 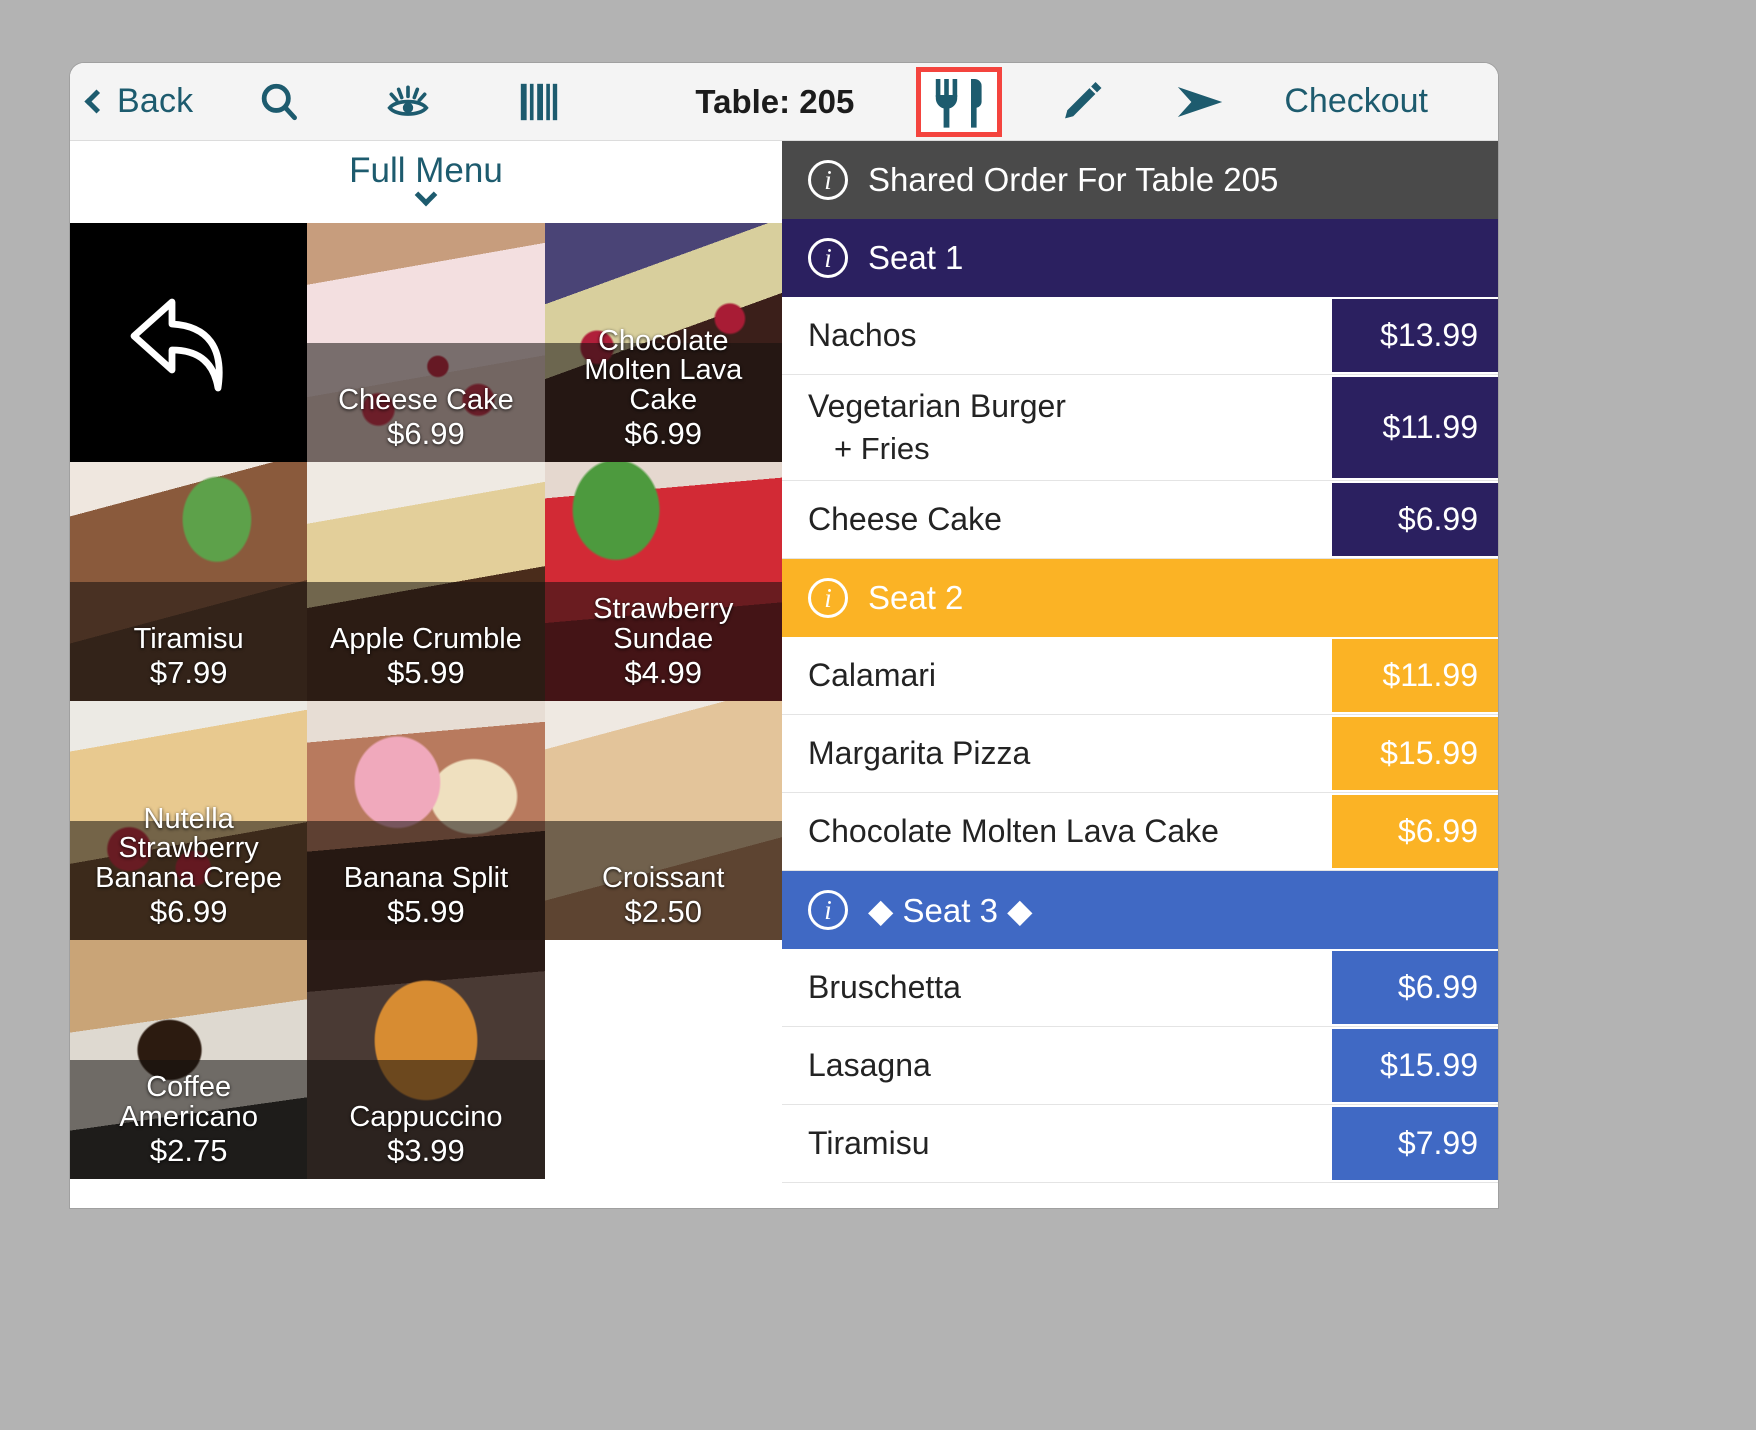 I want to click on back-arrow-icon, so click(x=176, y=344).